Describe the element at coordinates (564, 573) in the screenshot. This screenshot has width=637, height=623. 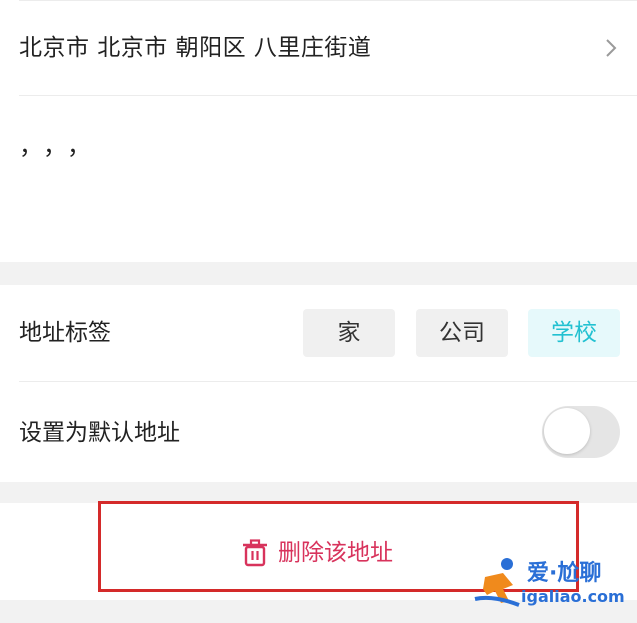
I see `watermark-name: 爱·尬聊` at that location.